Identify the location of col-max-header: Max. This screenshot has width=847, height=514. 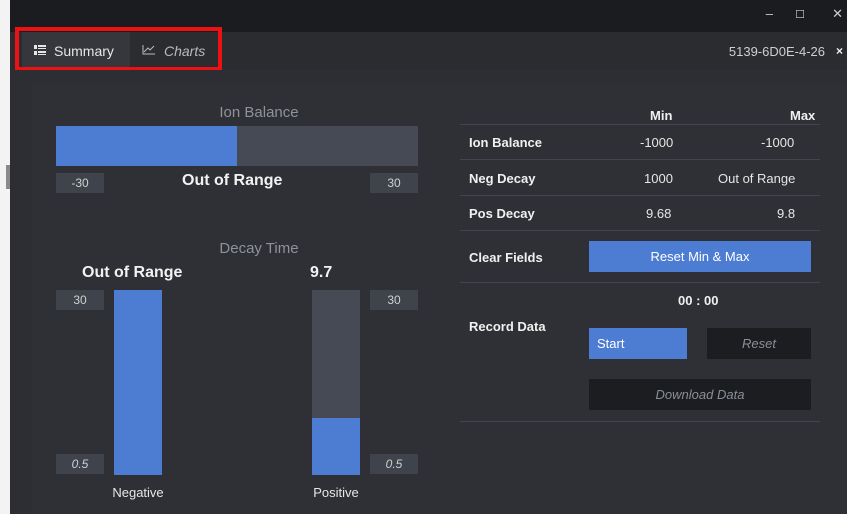
(803, 115).